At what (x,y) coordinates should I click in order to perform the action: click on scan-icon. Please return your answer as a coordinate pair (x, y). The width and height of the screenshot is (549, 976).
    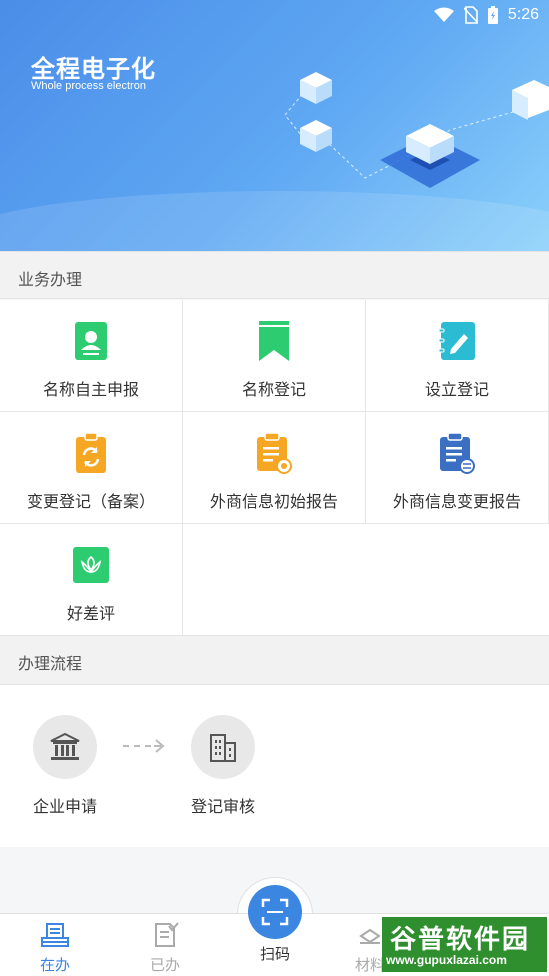
    Looking at the image, I should click on (275, 912).